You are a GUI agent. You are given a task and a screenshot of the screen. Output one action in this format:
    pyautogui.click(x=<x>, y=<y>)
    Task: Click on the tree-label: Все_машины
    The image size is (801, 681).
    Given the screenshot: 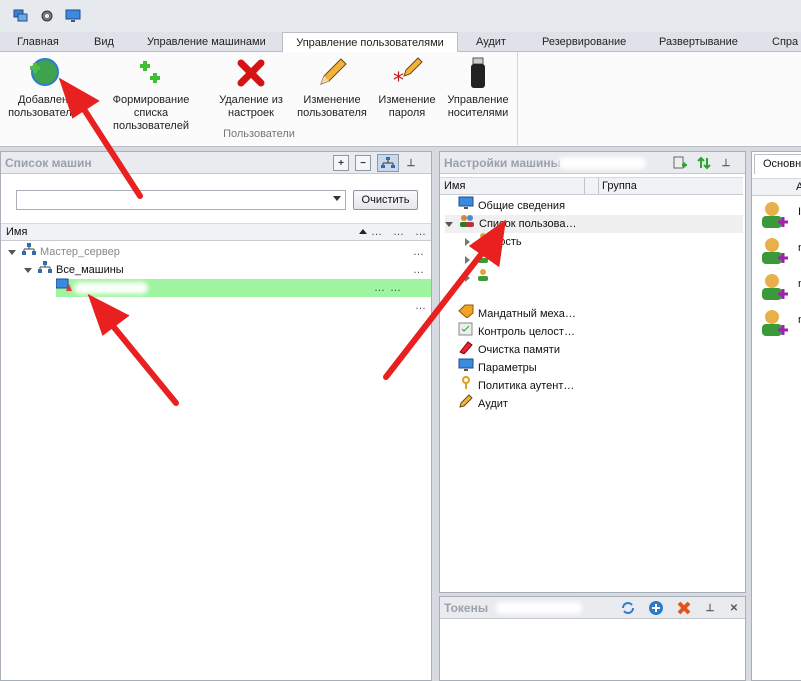 What is the action you would take?
    pyautogui.click(x=90, y=270)
    